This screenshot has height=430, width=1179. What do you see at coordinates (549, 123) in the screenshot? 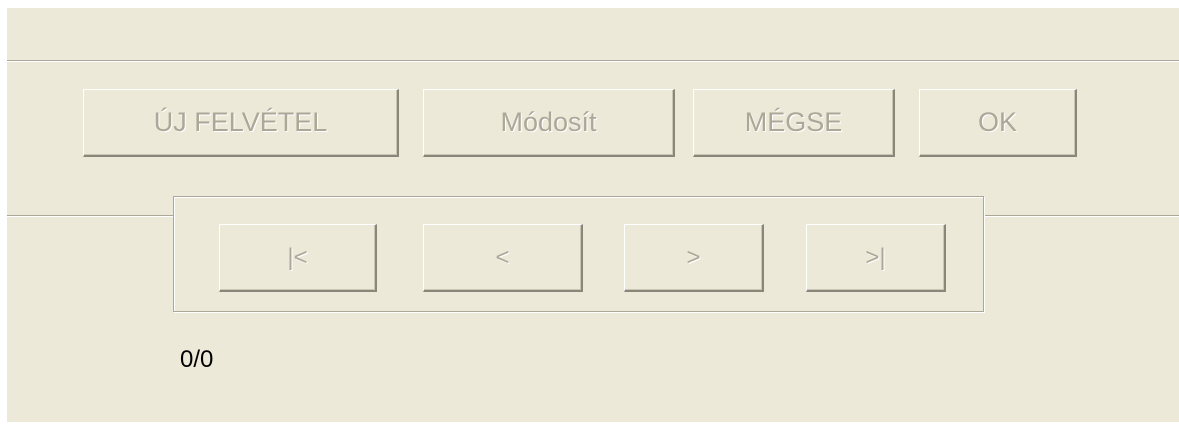
I see `modify-button: Módosít` at bounding box center [549, 123].